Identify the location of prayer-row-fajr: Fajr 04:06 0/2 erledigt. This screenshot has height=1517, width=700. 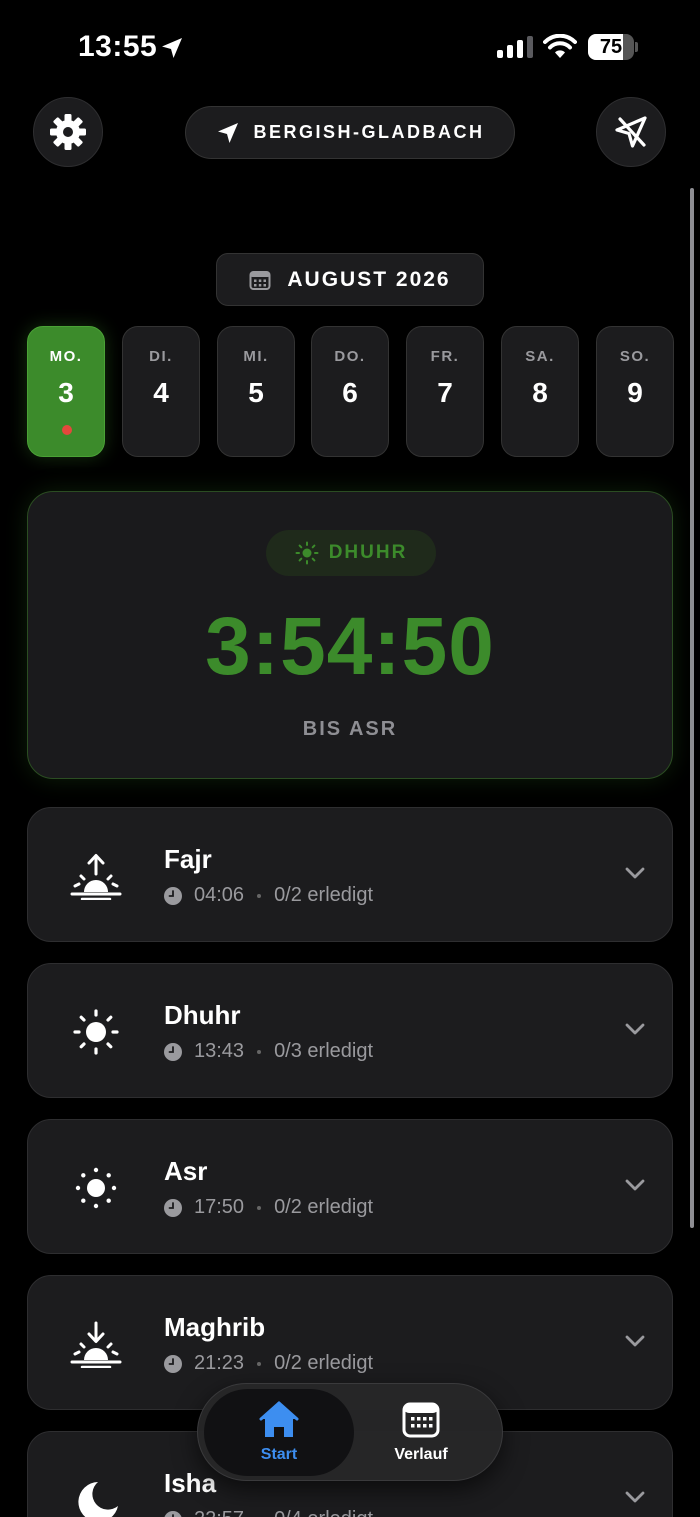
(350, 874).